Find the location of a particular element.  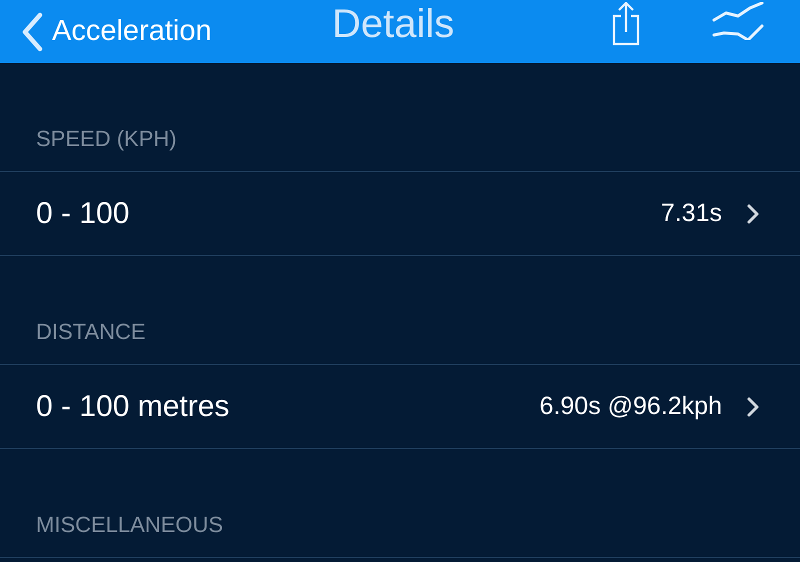

section-header: MISCELLANEOUS is located at coordinates (130, 525).